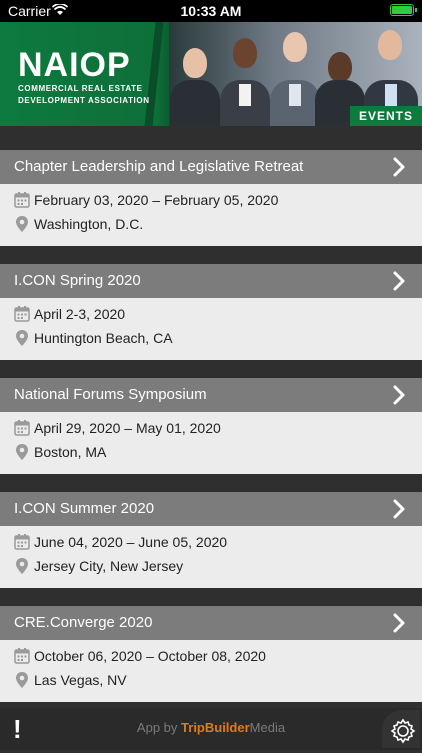 This screenshot has height=753, width=422. I want to click on event-title-bar: National Forums Symposium, so click(211, 395).